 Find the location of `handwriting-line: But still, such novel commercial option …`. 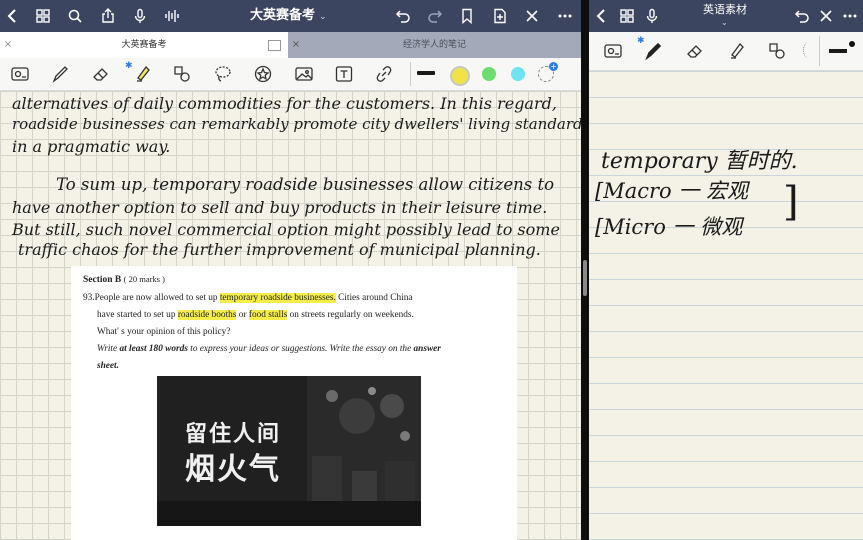

handwriting-line: But still, such novel commercial option … is located at coordinates (286, 229).